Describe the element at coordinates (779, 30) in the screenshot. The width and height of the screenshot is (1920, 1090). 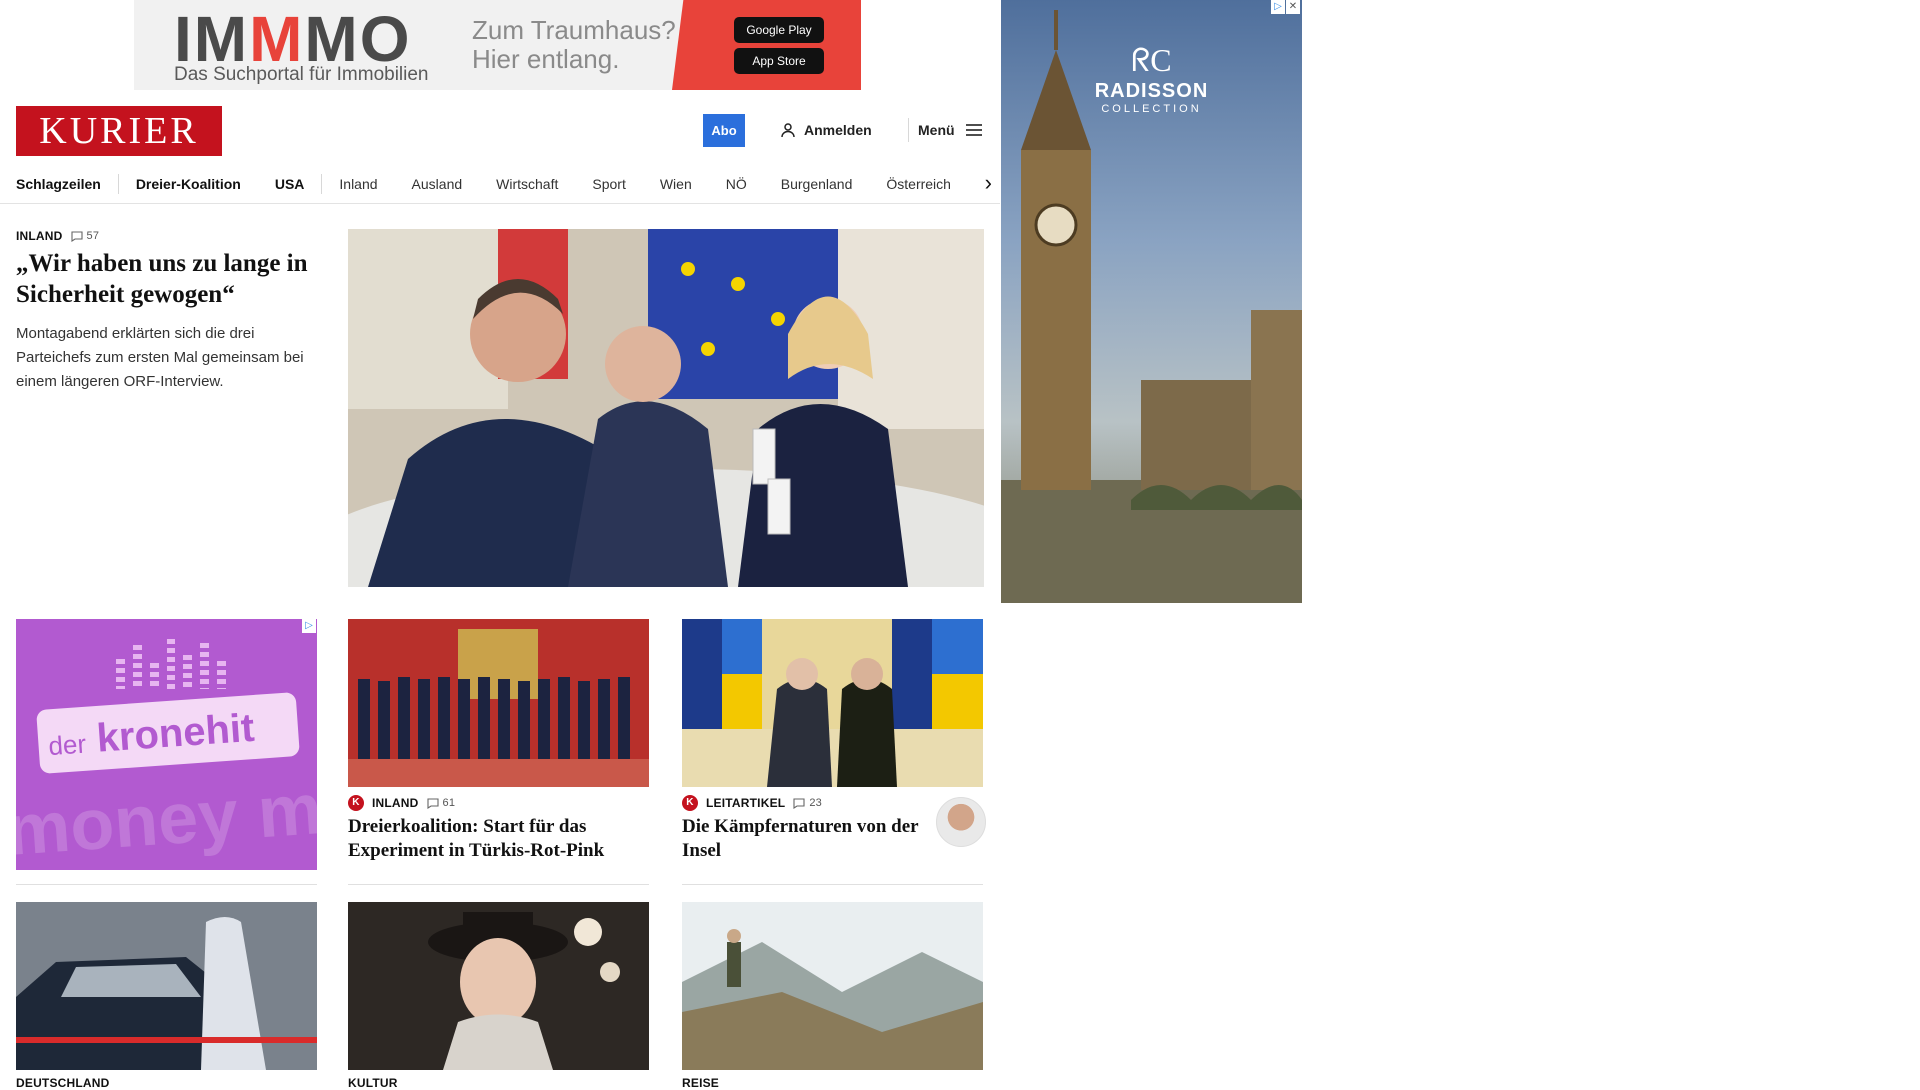
I see `google-play-button: Google Play` at that location.